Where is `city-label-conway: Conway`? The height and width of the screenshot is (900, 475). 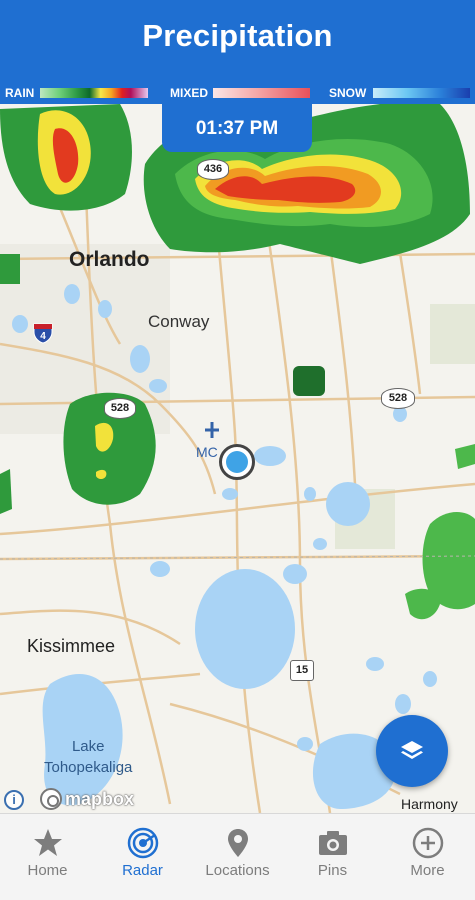 city-label-conway: Conway is located at coordinates (179, 321).